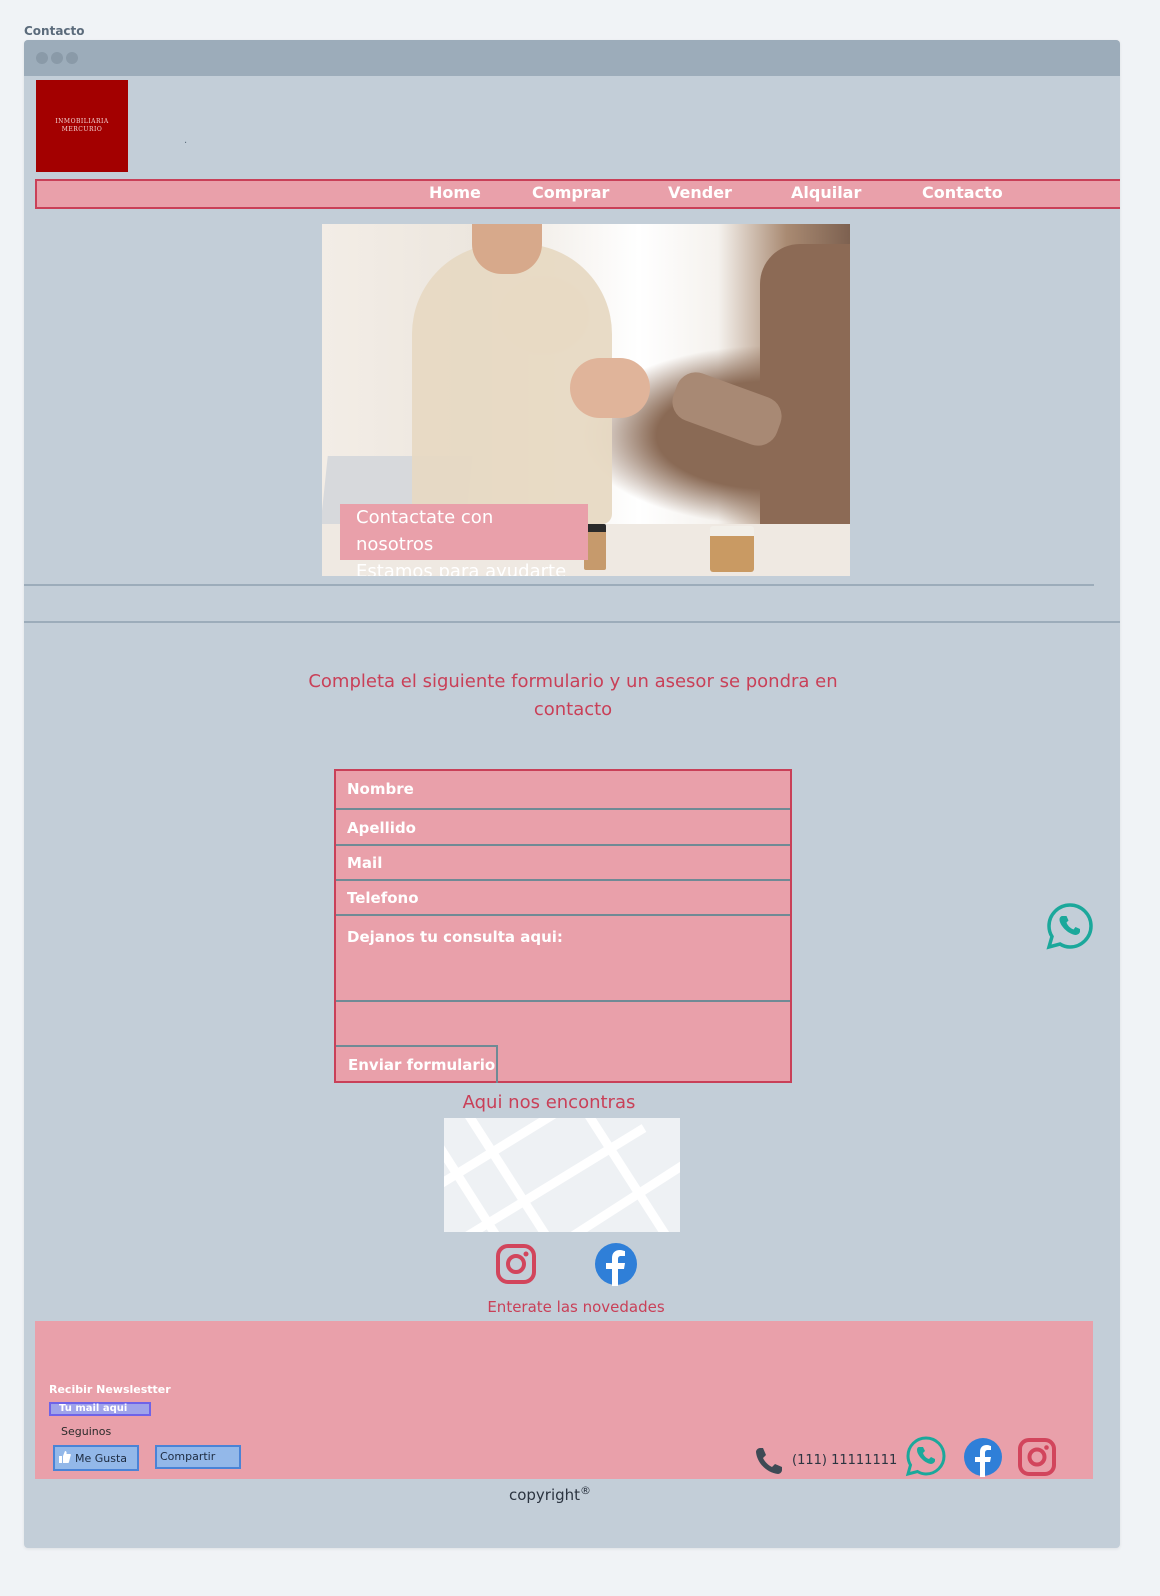 The width and height of the screenshot is (1160, 1596). I want to click on phone-icon, so click(769, 1461).